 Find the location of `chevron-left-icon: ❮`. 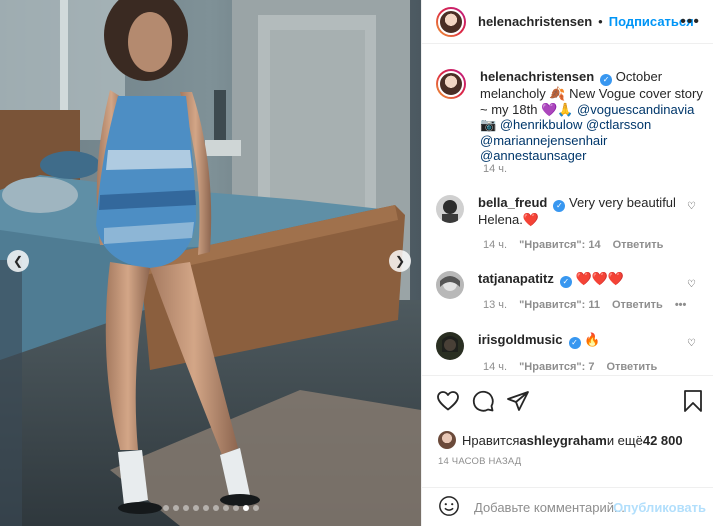

chevron-left-icon: ❮ is located at coordinates (18, 261).